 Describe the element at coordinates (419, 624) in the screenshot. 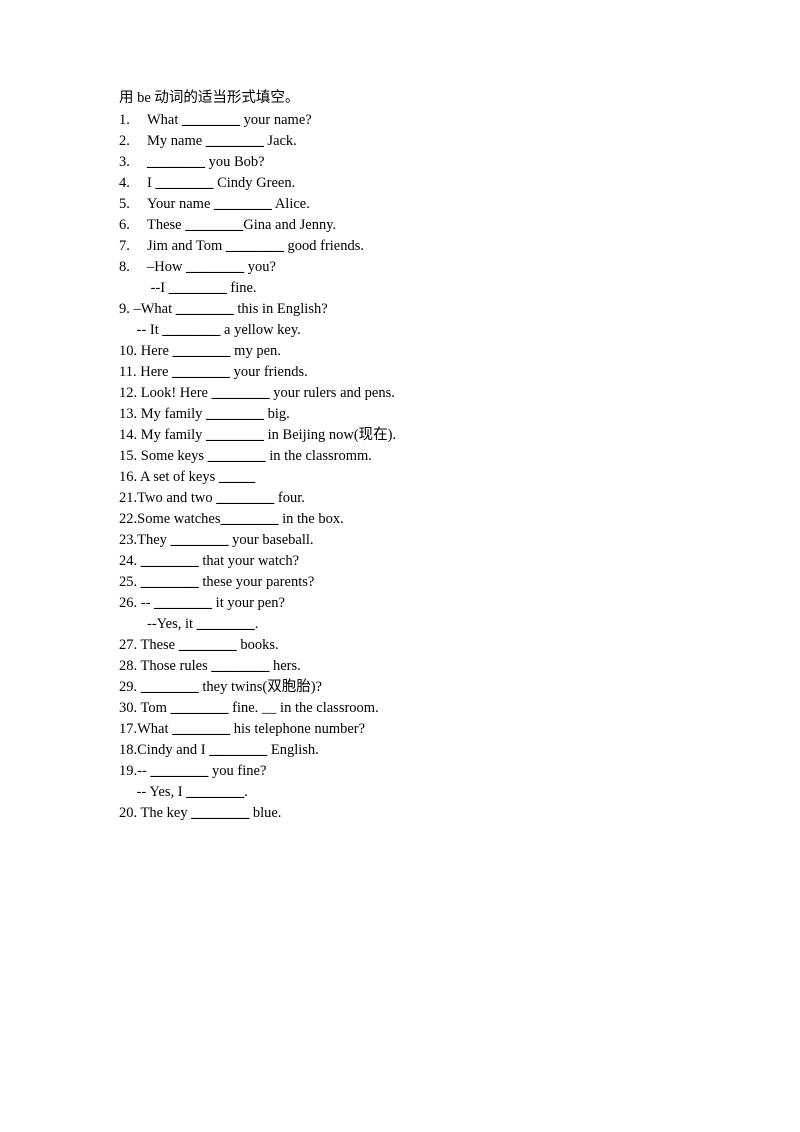

I see `question-line: --Yes, it ________.` at that location.